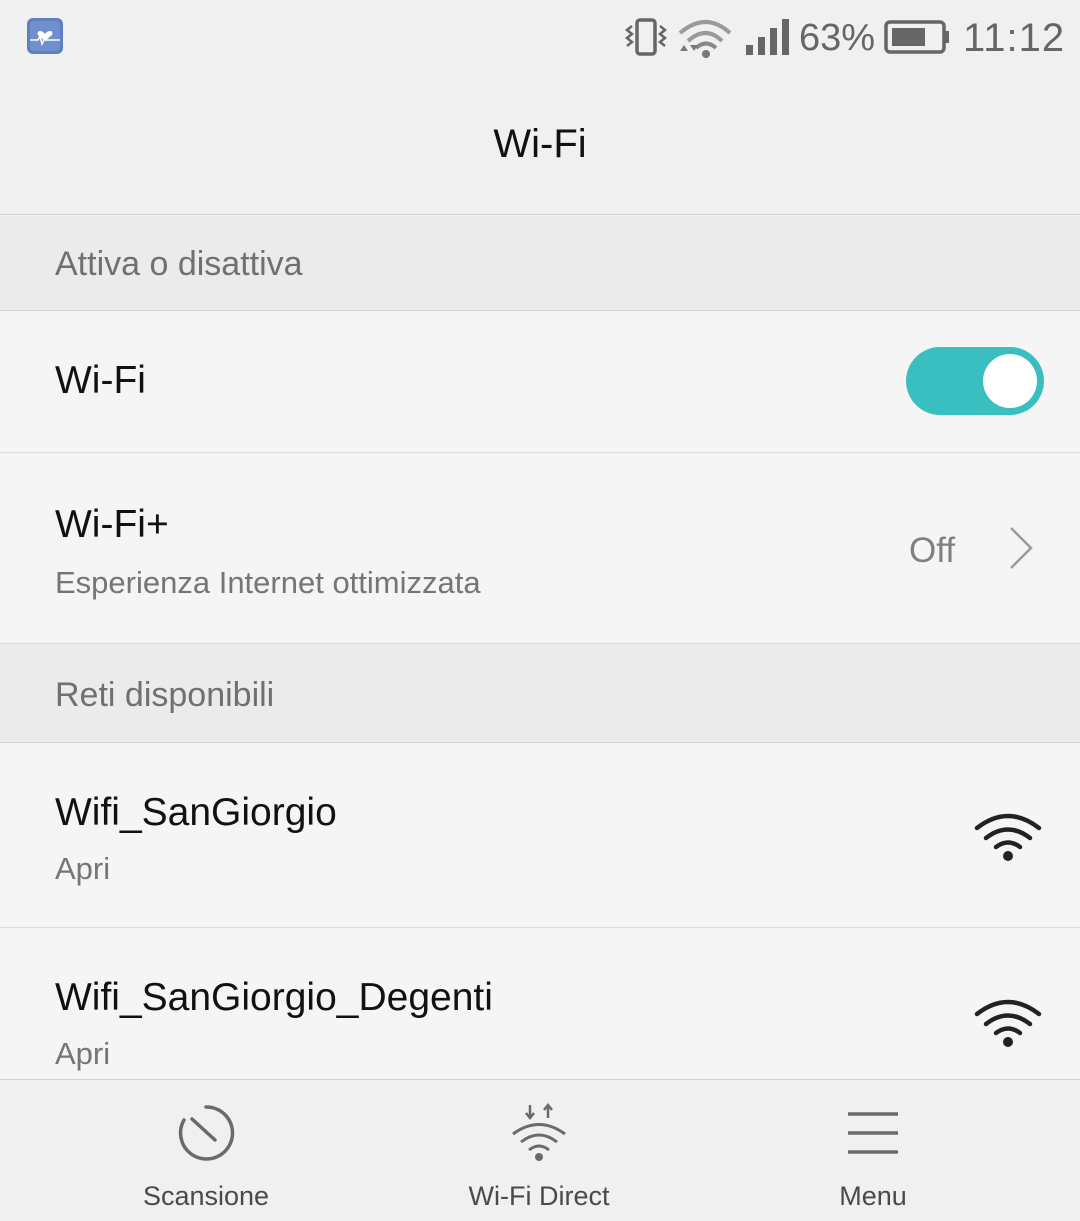  What do you see at coordinates (975, 381) in the screenshot?
I see `wifi-toggle-switch` at bounding box center [975, 381].